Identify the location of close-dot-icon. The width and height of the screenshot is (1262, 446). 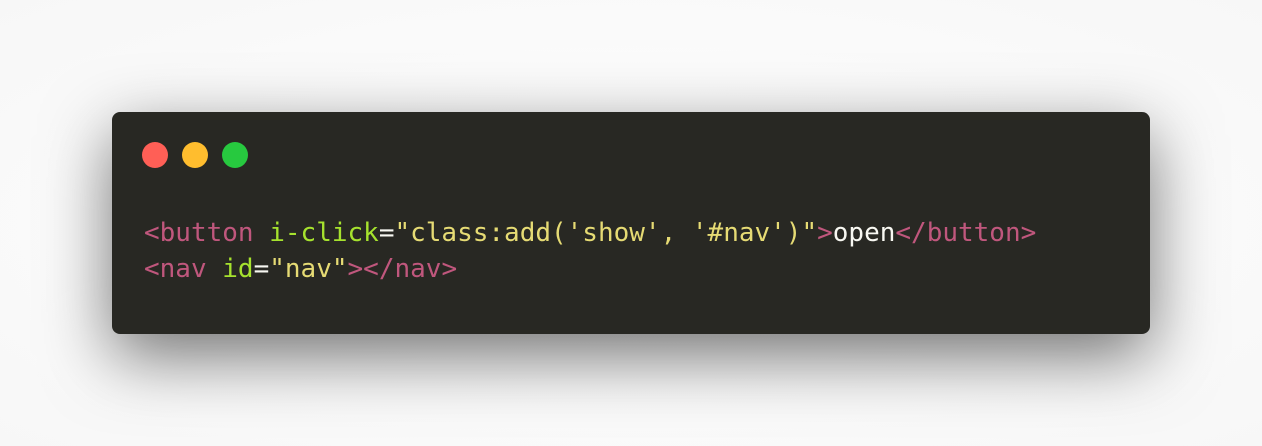
(155, 155).